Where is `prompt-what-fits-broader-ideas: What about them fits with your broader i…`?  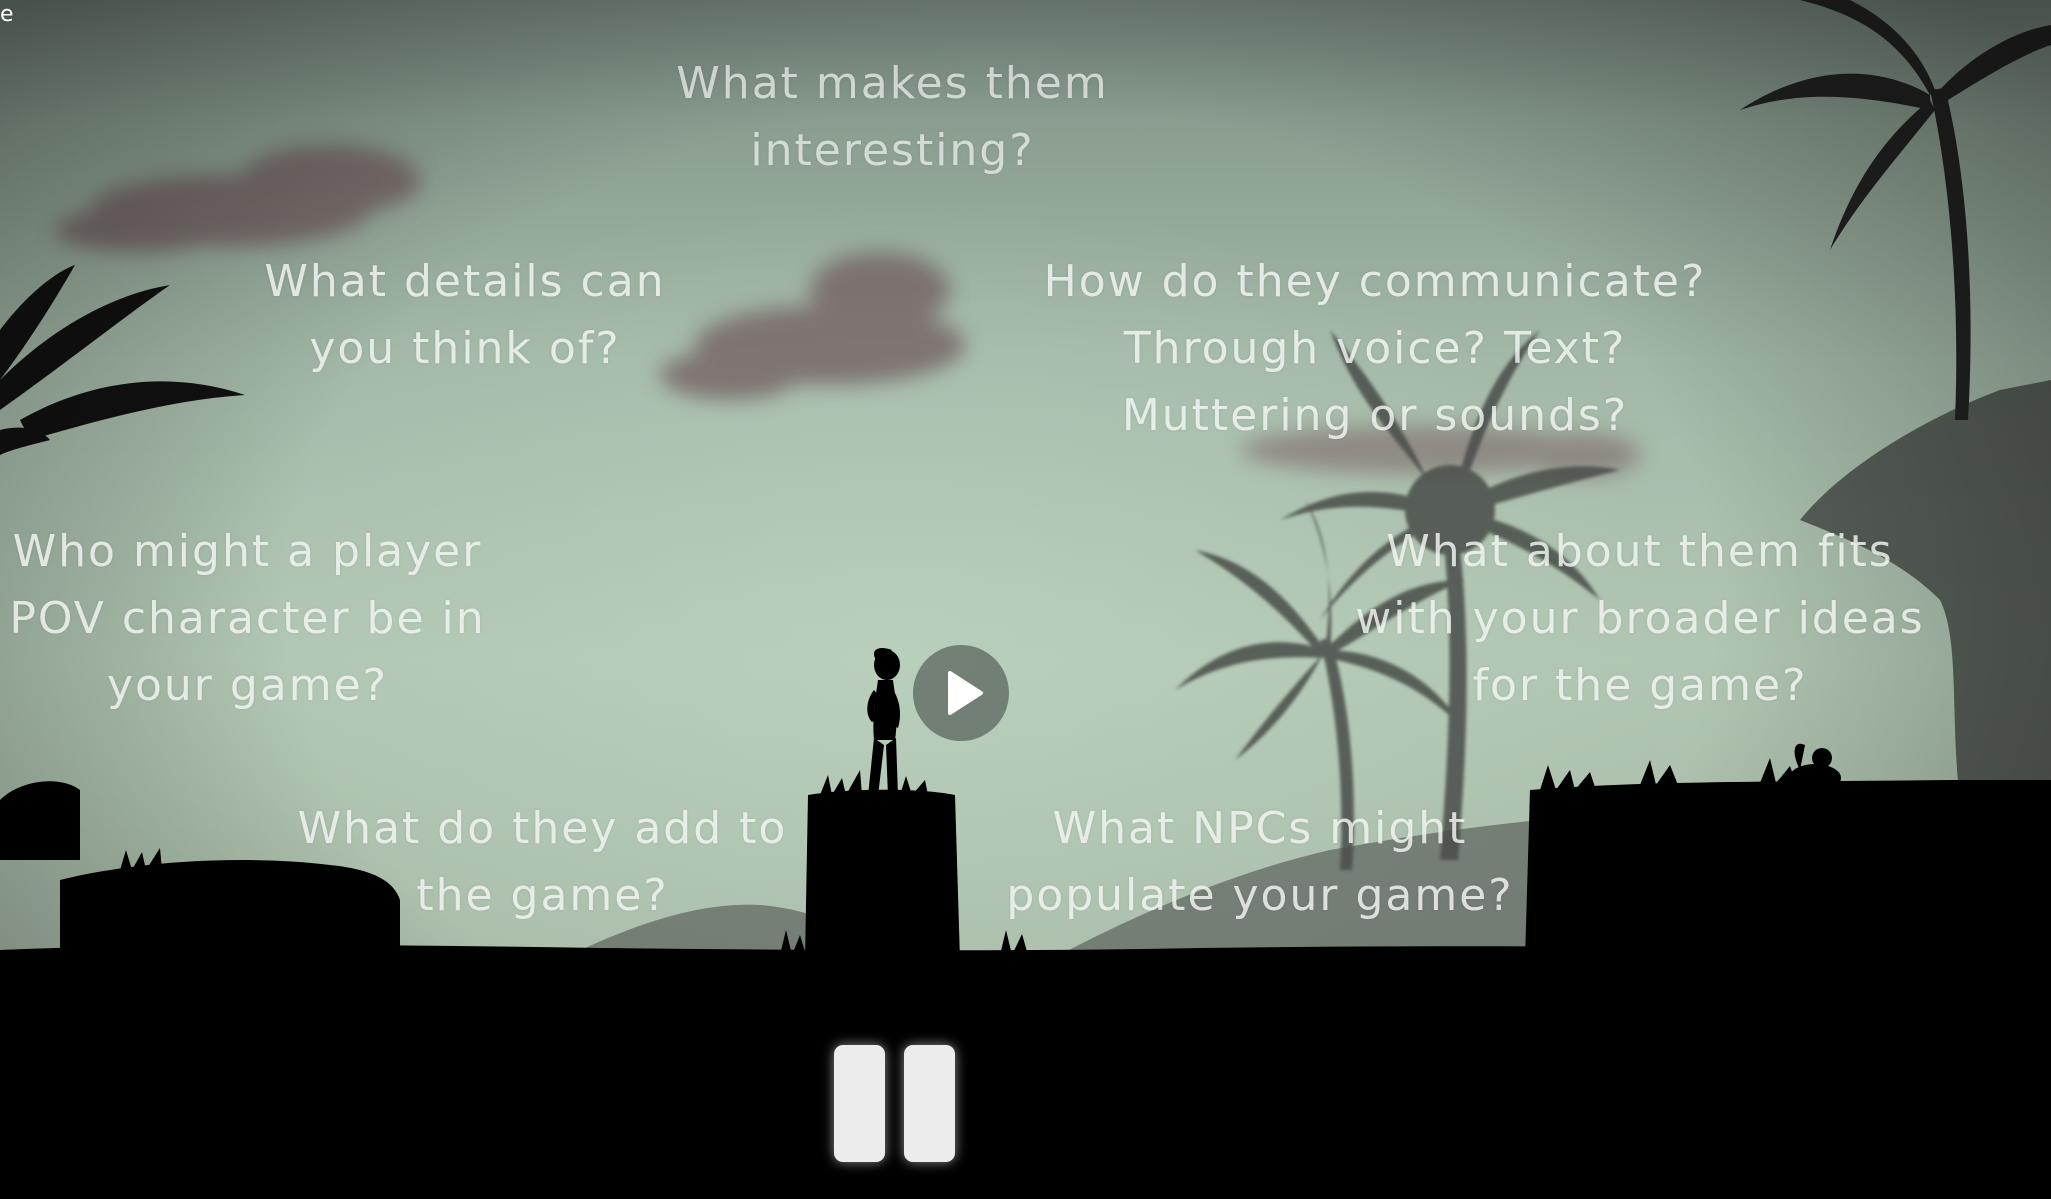
prompt-what-fits-broader-ideas: What about them fits with your broader i… is located at coordinates (1640, 618).